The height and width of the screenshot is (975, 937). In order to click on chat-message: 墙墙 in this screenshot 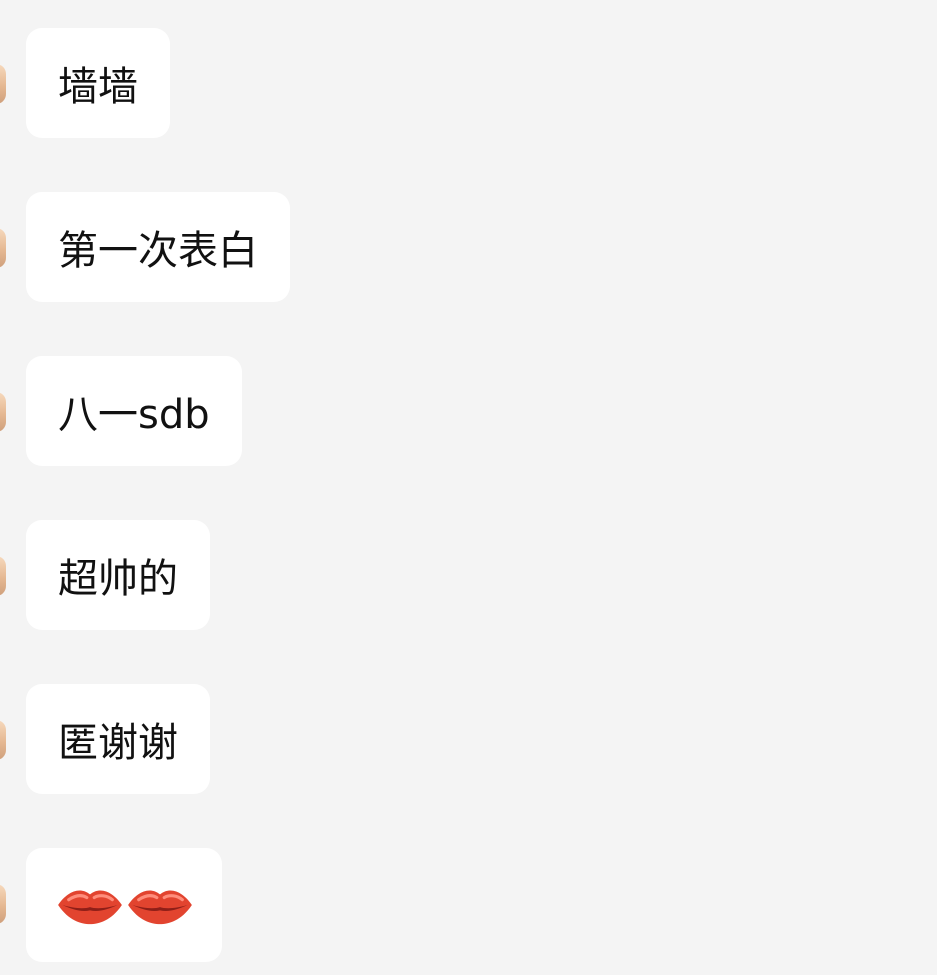, I will do `click(468, 84)`.